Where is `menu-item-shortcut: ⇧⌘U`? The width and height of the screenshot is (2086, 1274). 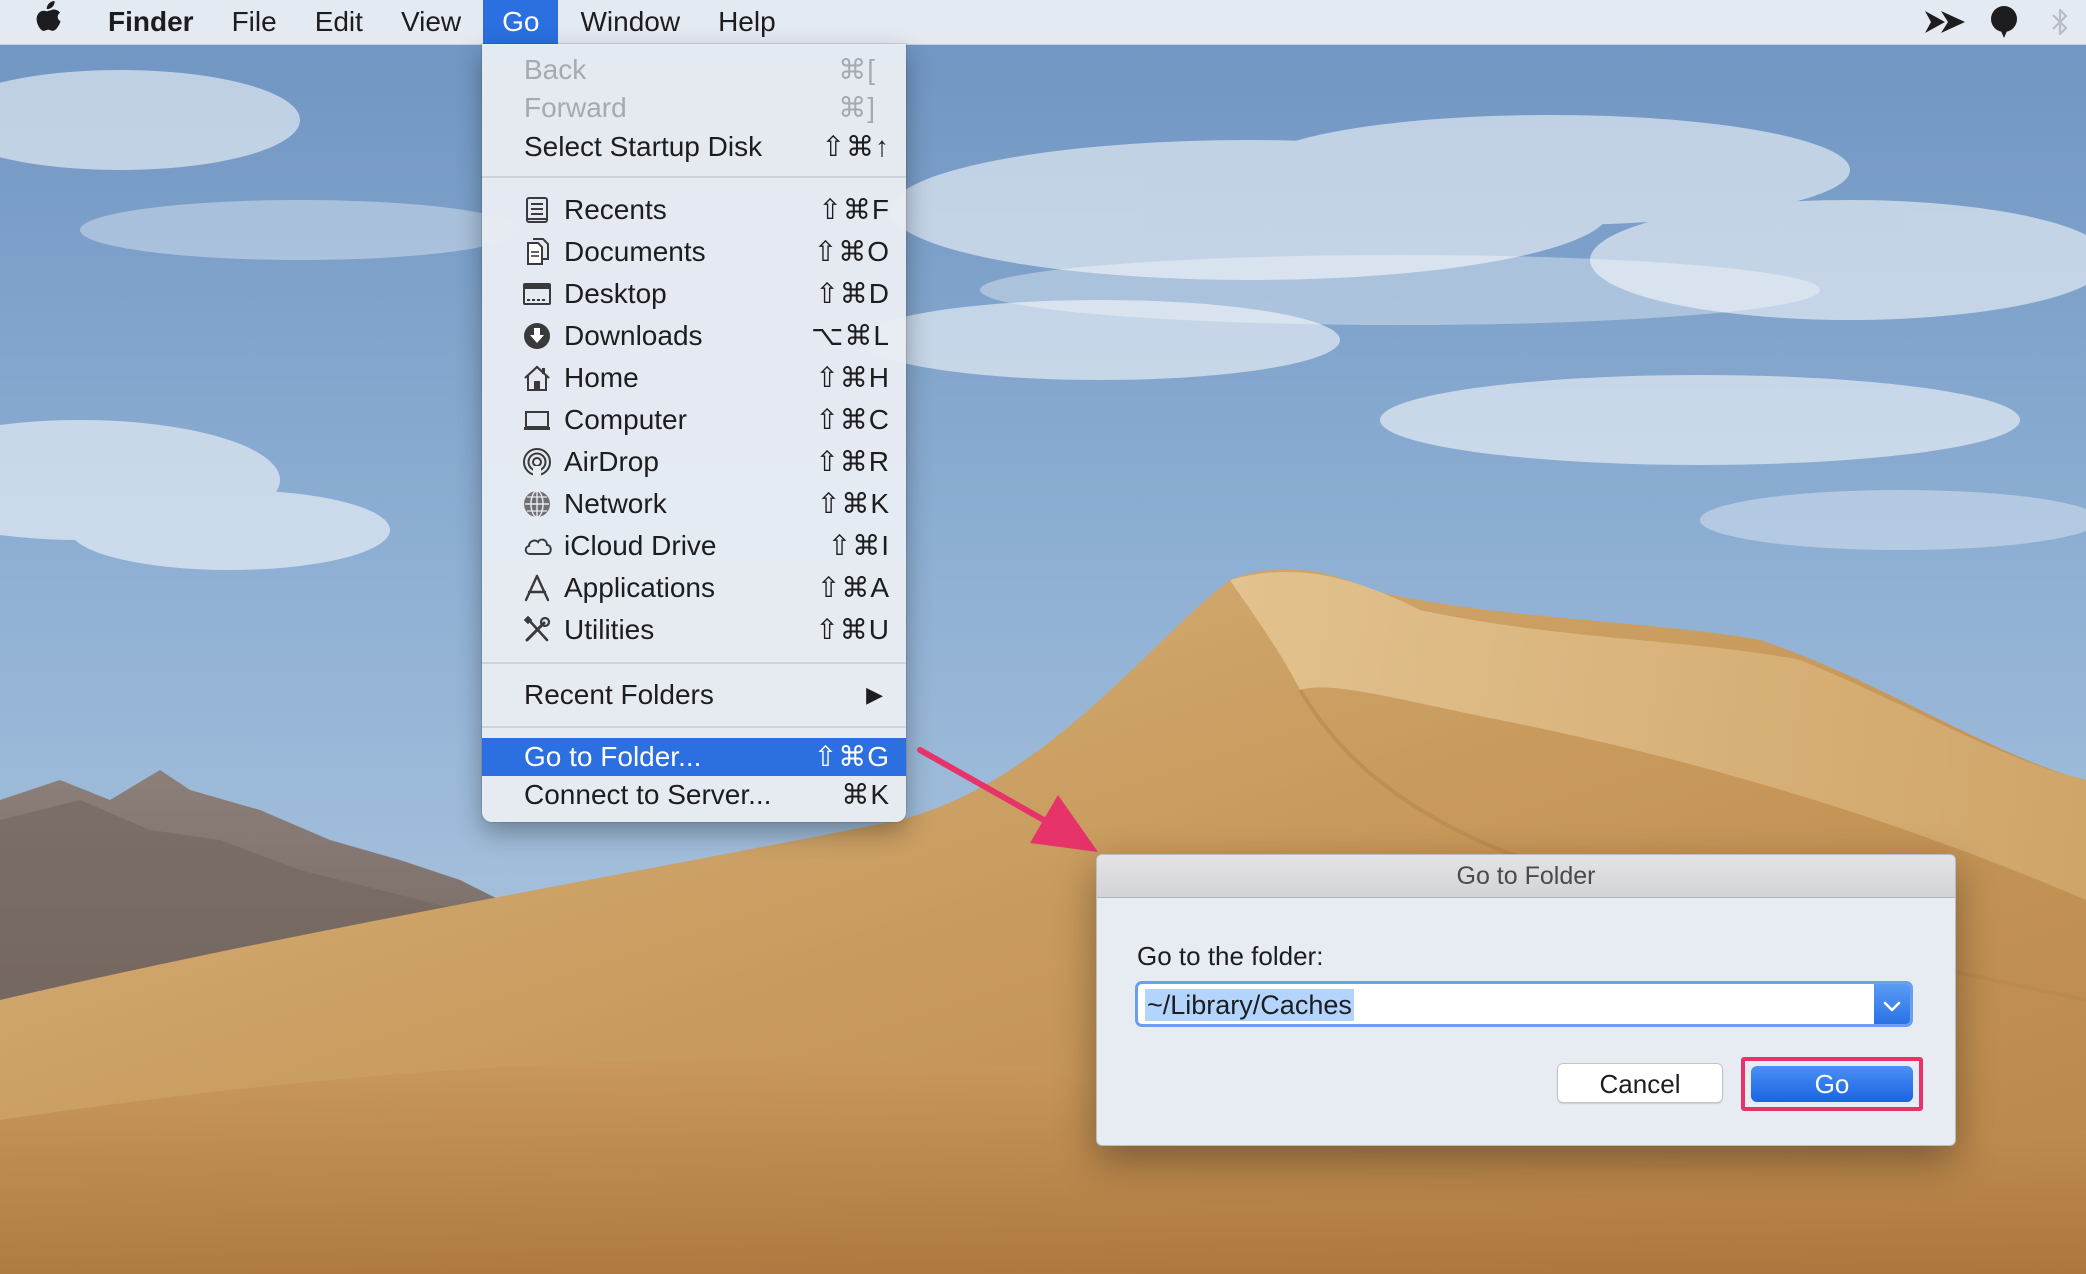 menu-item-shortcut: ⇧⌘U is located at coordinates (852, 629).